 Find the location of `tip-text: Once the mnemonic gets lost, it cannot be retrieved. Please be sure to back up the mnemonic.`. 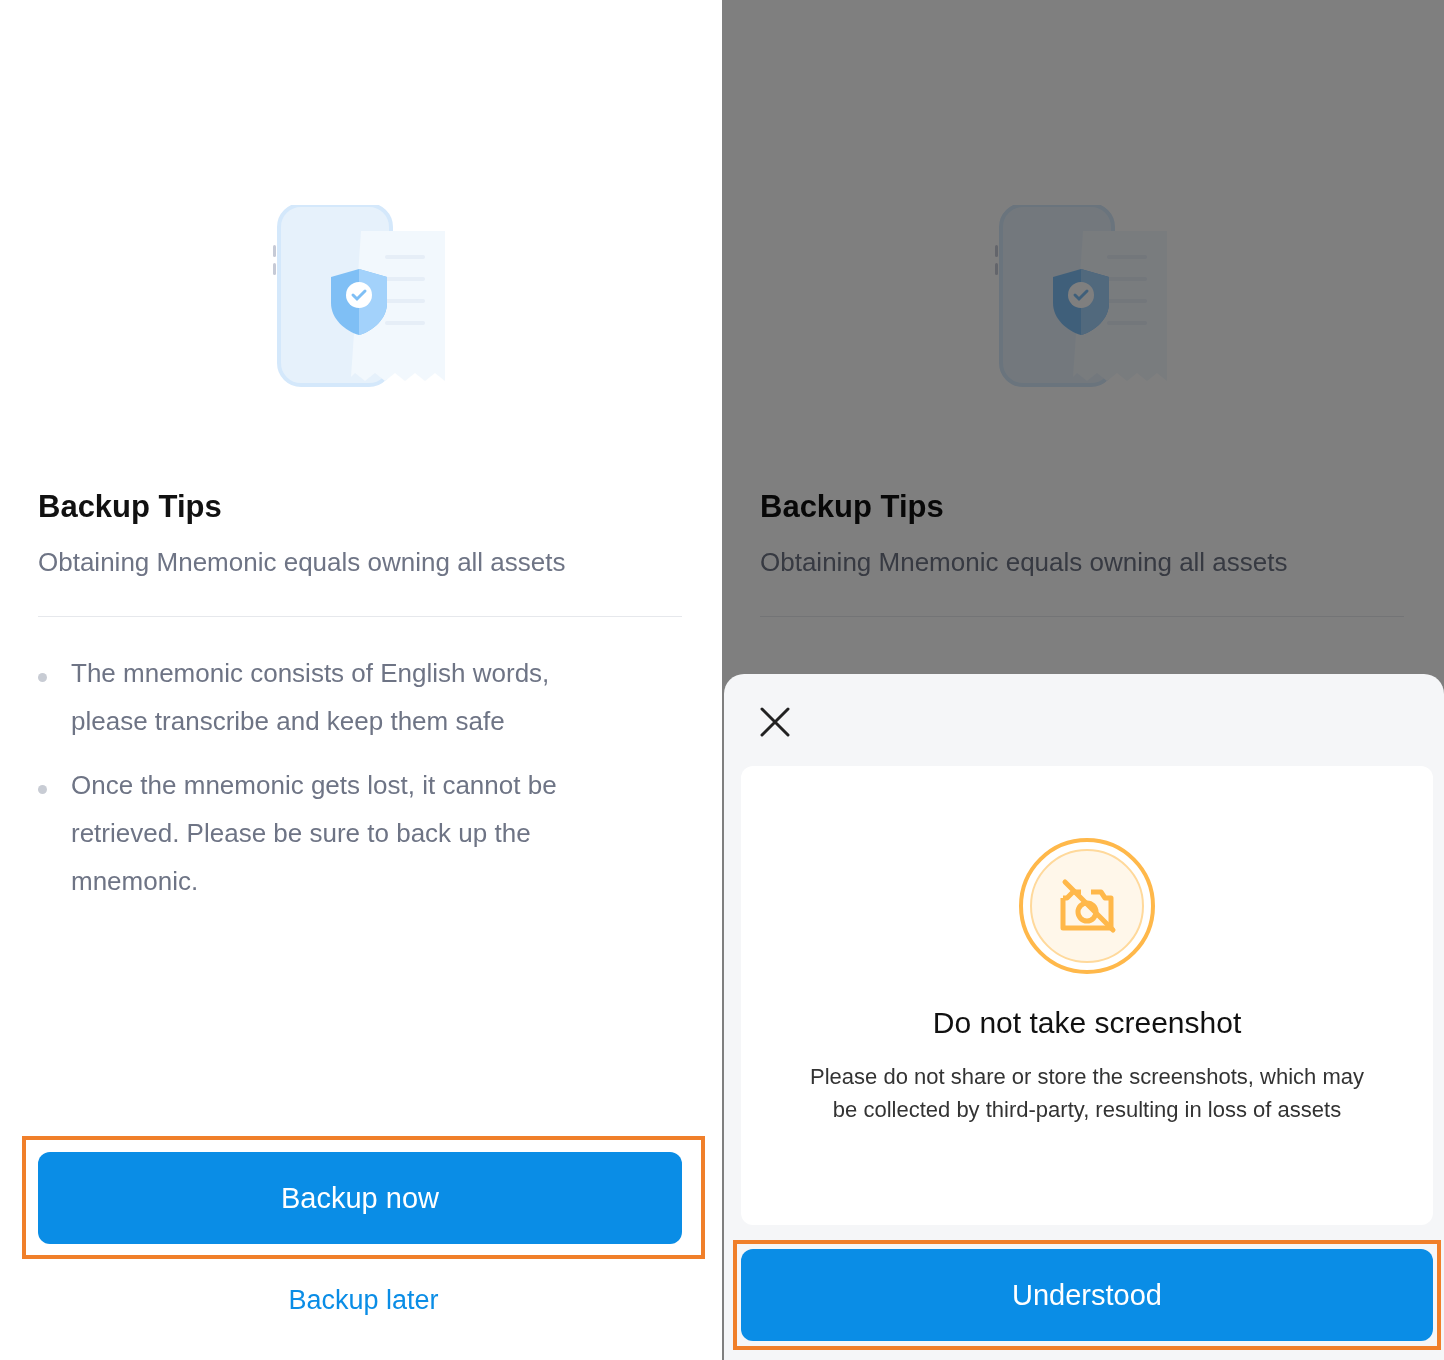

tip-text: Once the mnemonic gets lost, it cannot be retrieved. Please be sure to back up the mnemonic. is located at coordinates (314, 833).